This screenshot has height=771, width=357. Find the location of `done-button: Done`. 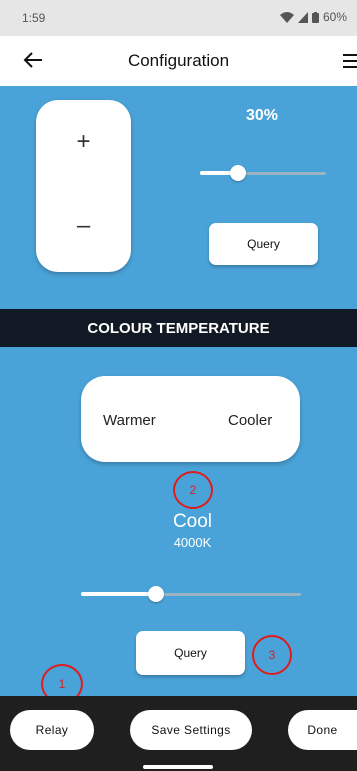

done-button: Done is located at coordinates (322, 730).